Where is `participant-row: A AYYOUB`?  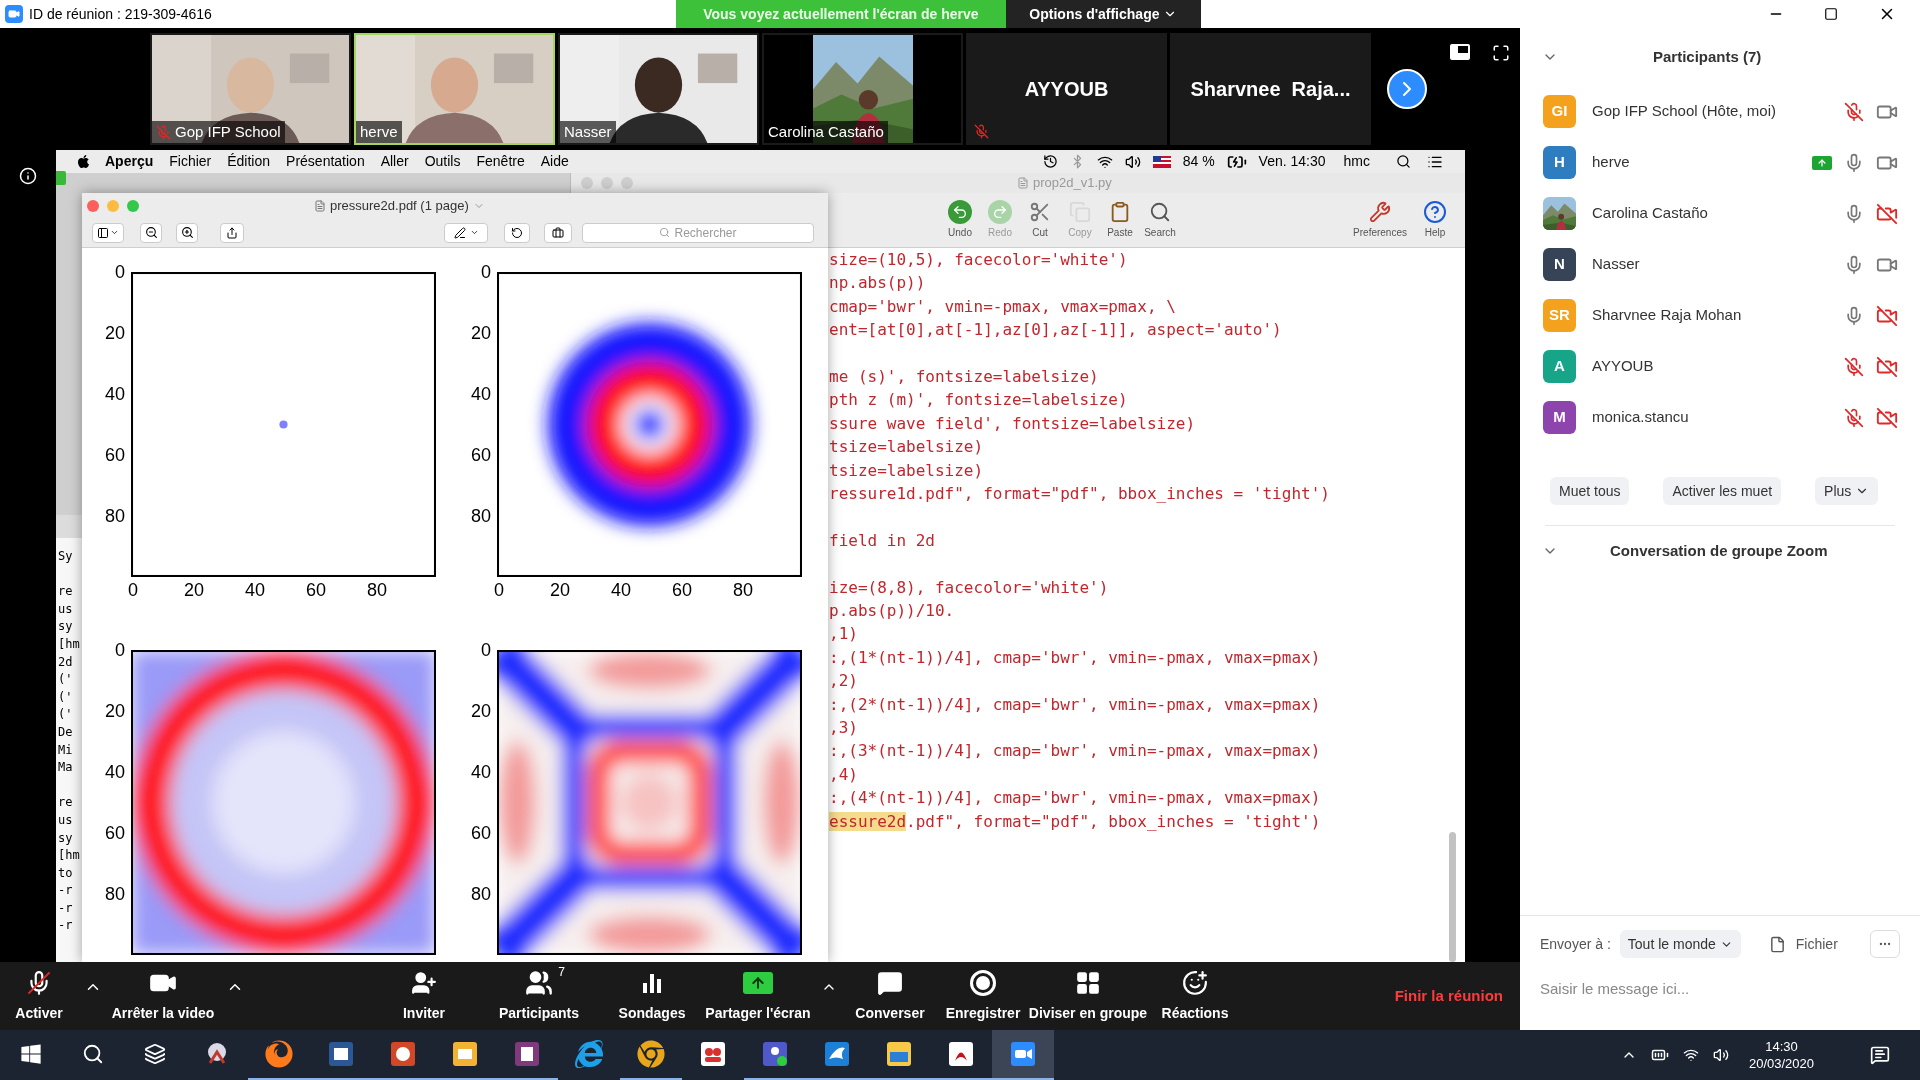
participant-row: A AYYOUB is located at coordinates (1720, 366).